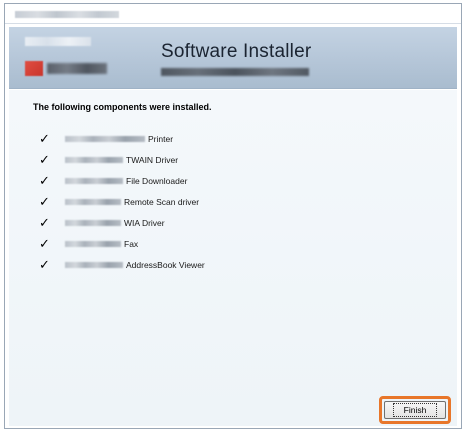  What do you see at coordinates (239, 159) in the screenshot?
I see `list-item: ✓ TWAIN Driver` at bounding box center [239, 159].